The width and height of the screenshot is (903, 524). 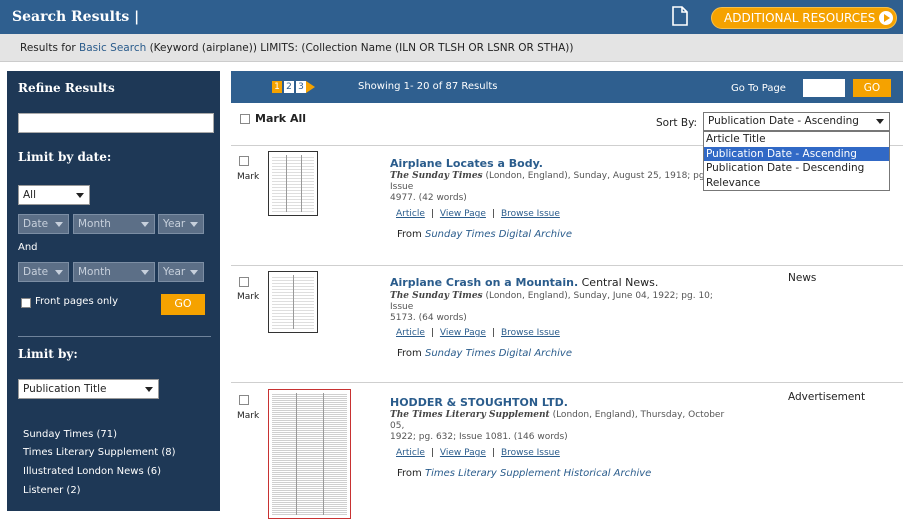 What do you see at coordinates (36, 272) in the screenshot?
I see `to-date-value: Date` at bounding box center [36, 272].